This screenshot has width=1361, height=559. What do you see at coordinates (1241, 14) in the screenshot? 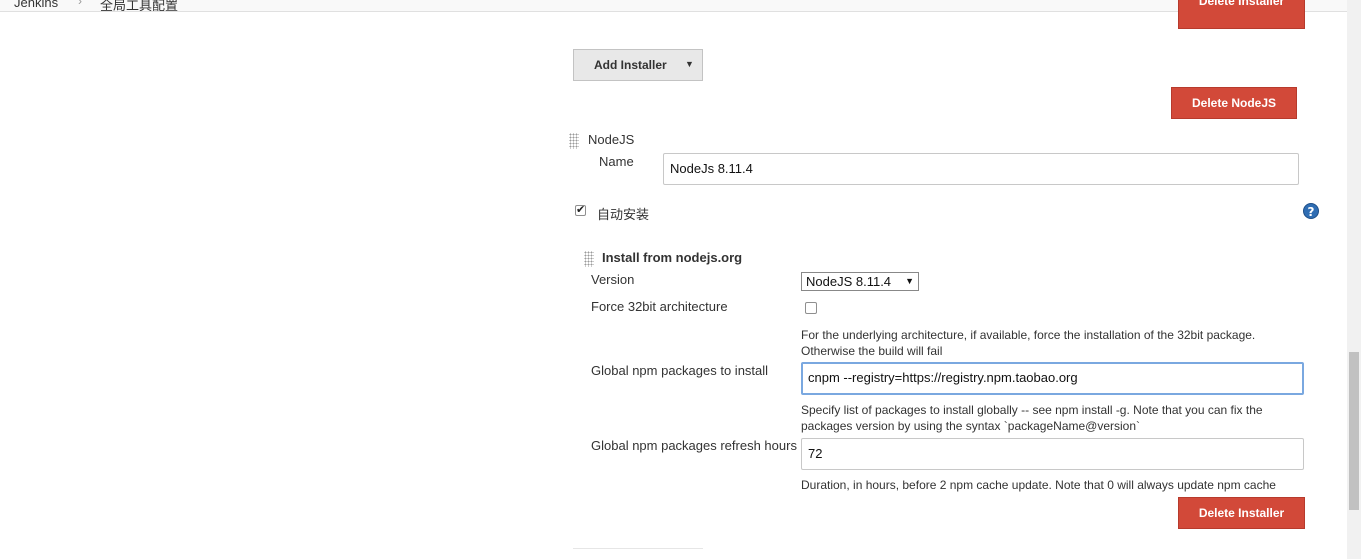
I see `delete-installer-button-top: Delete Installer` at bounding box center [1241, 14].